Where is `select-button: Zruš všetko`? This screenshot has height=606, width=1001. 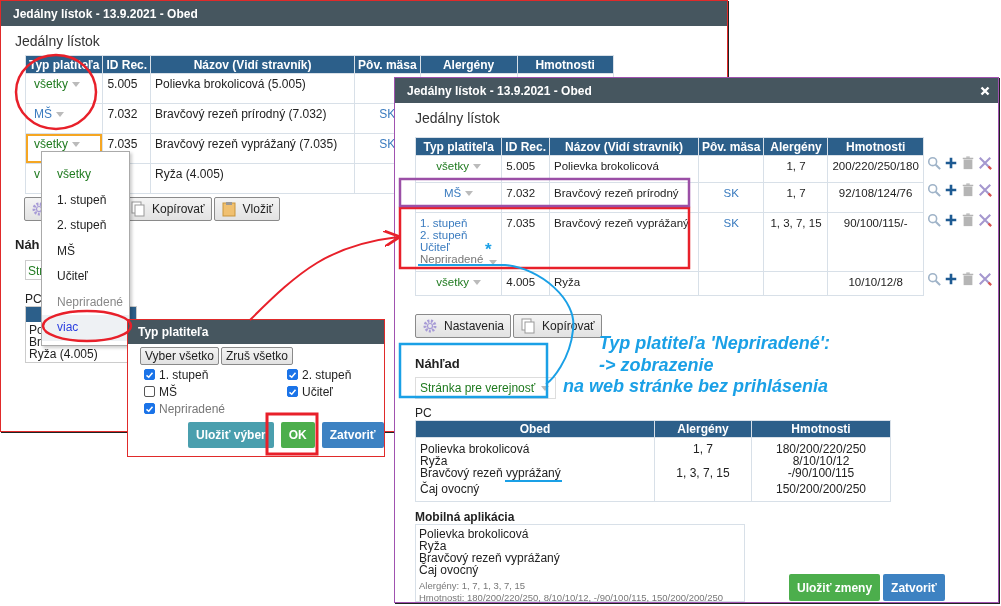 select-button: Zruš všetko is located at coordinates (256, 356).